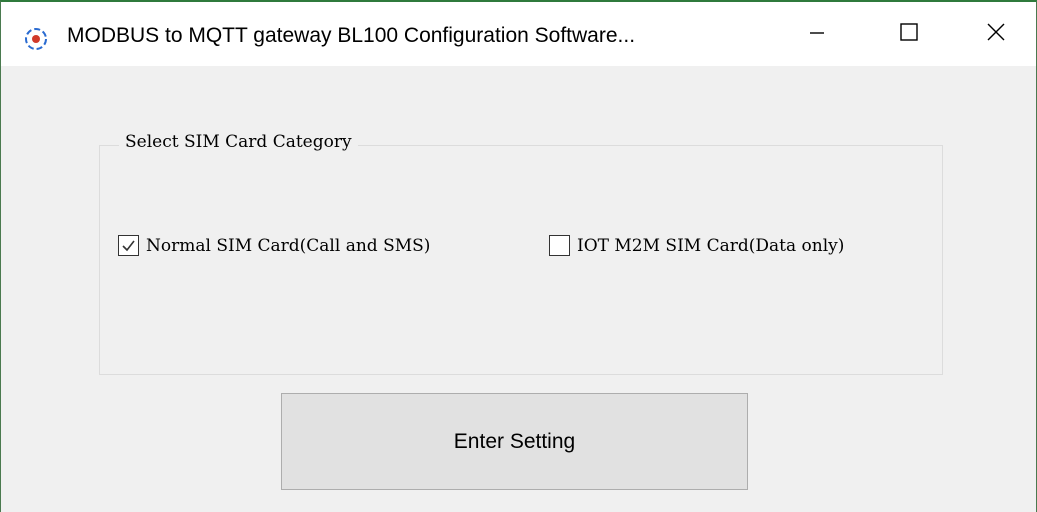 This screenshot has width=1037, height=512. I want to click on iot-m2m-sim-option: IOT M2M SIM Card(Data only), so click(696, 245).